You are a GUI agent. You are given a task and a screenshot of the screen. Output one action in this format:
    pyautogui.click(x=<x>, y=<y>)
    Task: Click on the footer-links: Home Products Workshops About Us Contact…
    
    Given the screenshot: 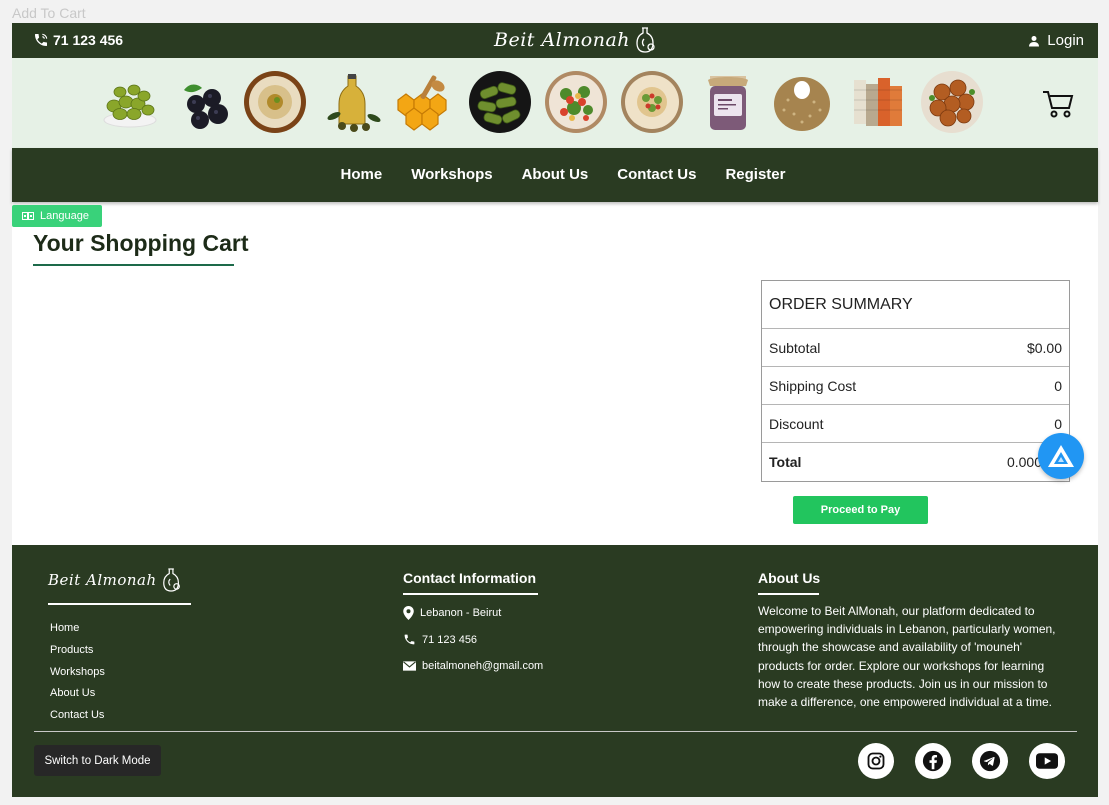 What is the action you would take?
    pyautogui.click(x=77, y=676)
    